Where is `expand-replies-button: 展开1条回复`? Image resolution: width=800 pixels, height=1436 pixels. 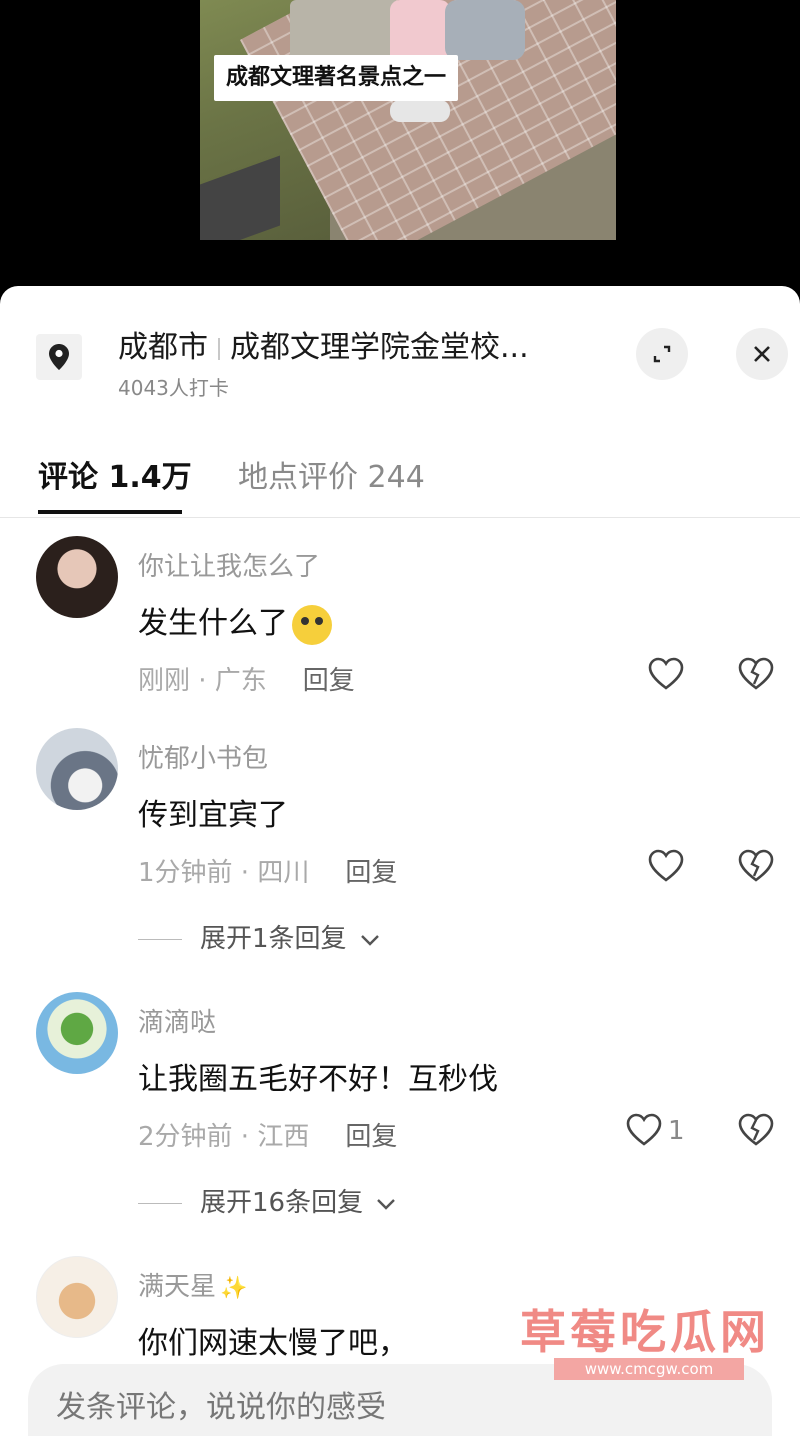 expand-replies-button: 展开1条回复 is located at coordinates (259, 936).